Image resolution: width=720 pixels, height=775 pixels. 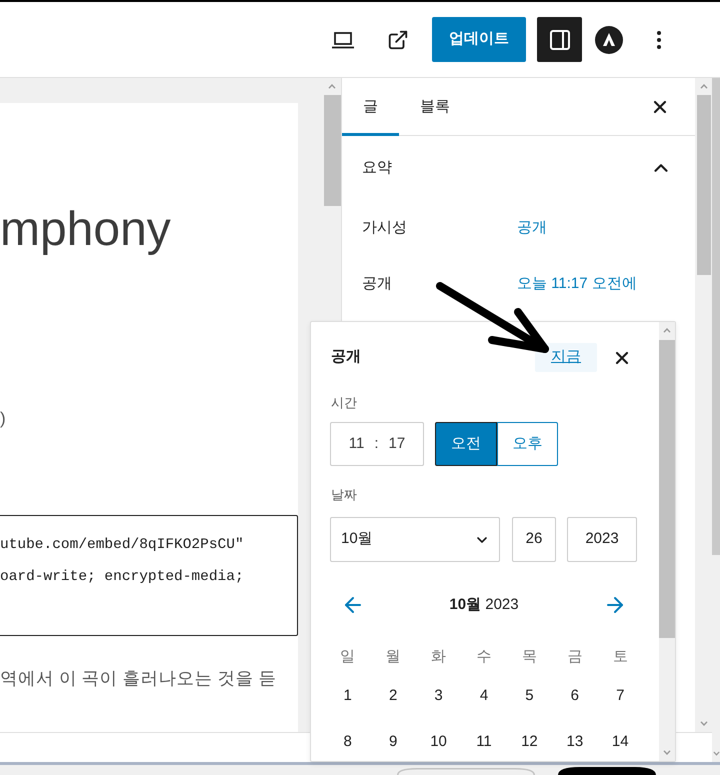 I want to click on month-select: 10월, so click(x=415, y=539).